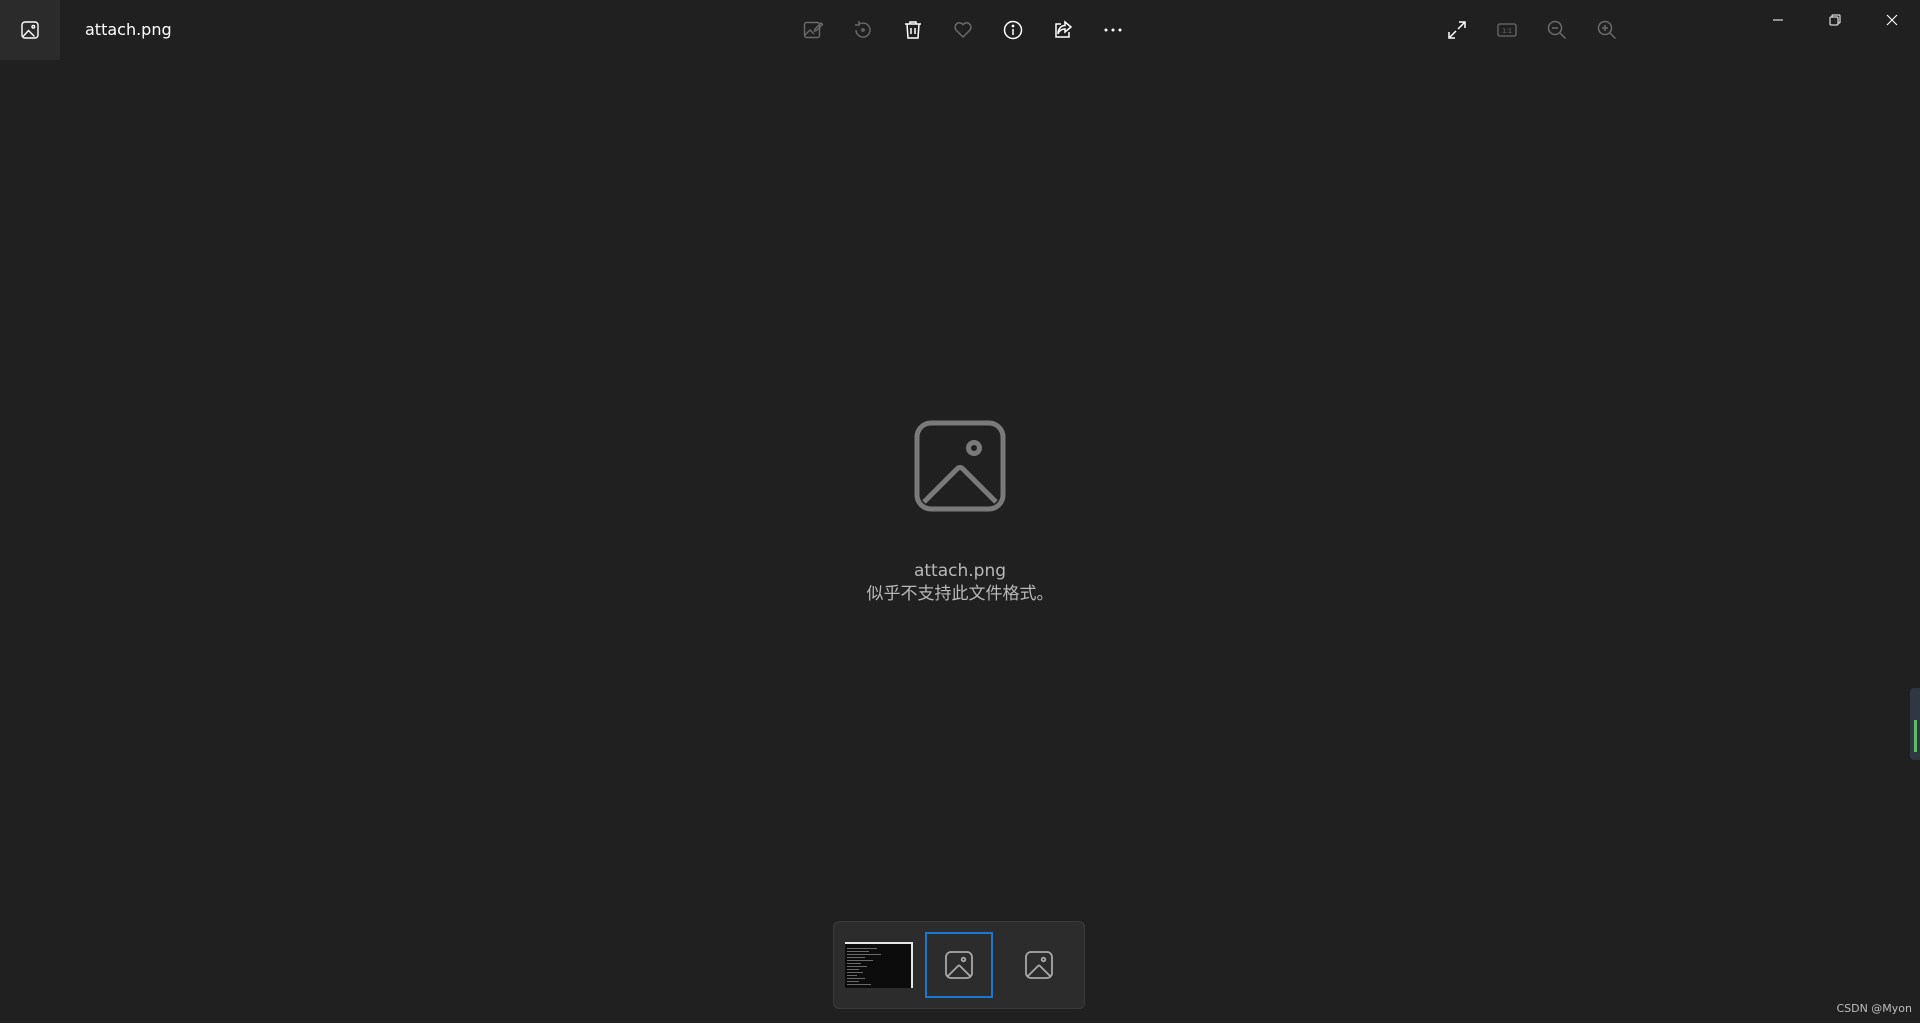  I want to click on view-toolbar: 1:1, so click(1532, 30).